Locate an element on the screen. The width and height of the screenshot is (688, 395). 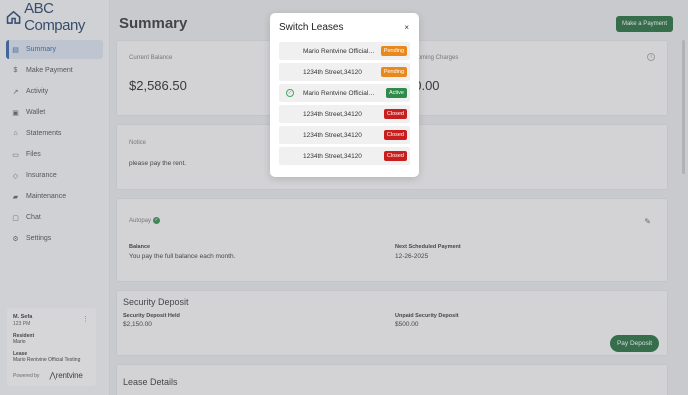
modal-title: Switch Leases is located at coordinates (311, 27).